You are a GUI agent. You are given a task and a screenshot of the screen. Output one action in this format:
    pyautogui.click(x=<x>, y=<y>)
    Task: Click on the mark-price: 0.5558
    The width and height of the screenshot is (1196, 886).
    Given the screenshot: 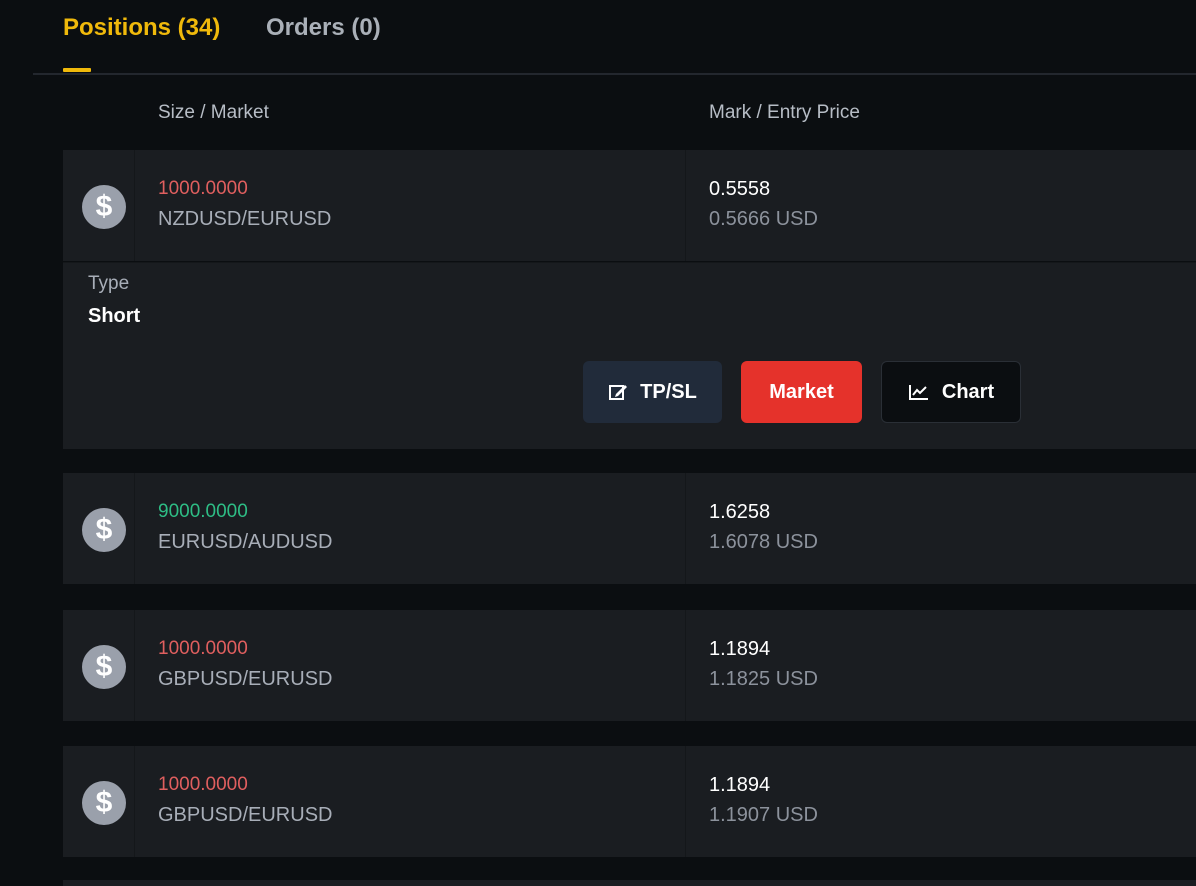 What is the action you would take?
    pyautogui.click(x=740, y=189)
    